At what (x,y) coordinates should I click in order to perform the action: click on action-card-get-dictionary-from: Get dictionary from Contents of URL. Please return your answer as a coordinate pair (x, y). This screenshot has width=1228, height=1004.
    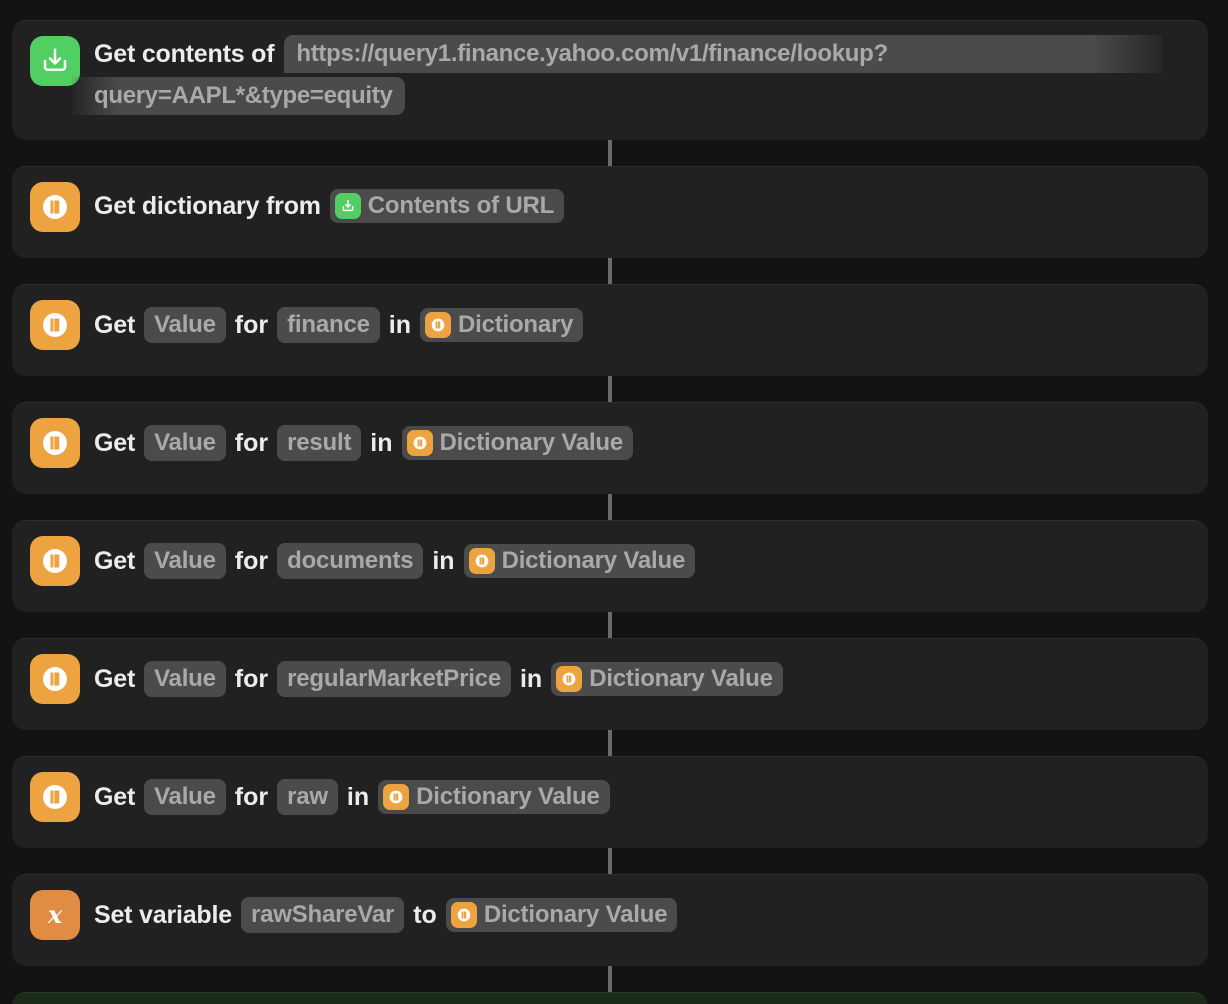
    Looking at the image, I should click on (610, 212).